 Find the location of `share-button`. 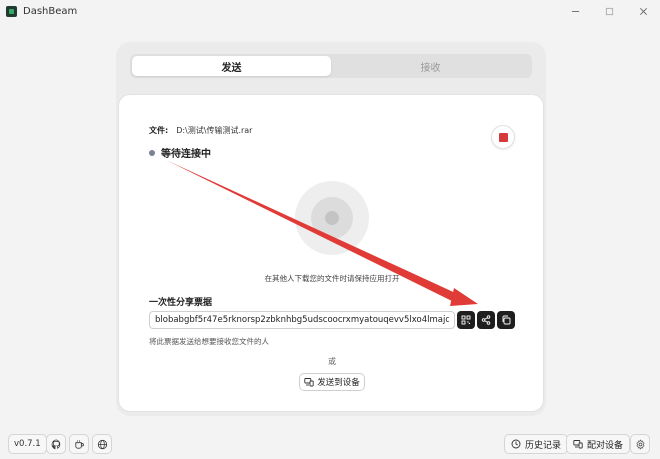

share-button is located at coordinates (486, 320).